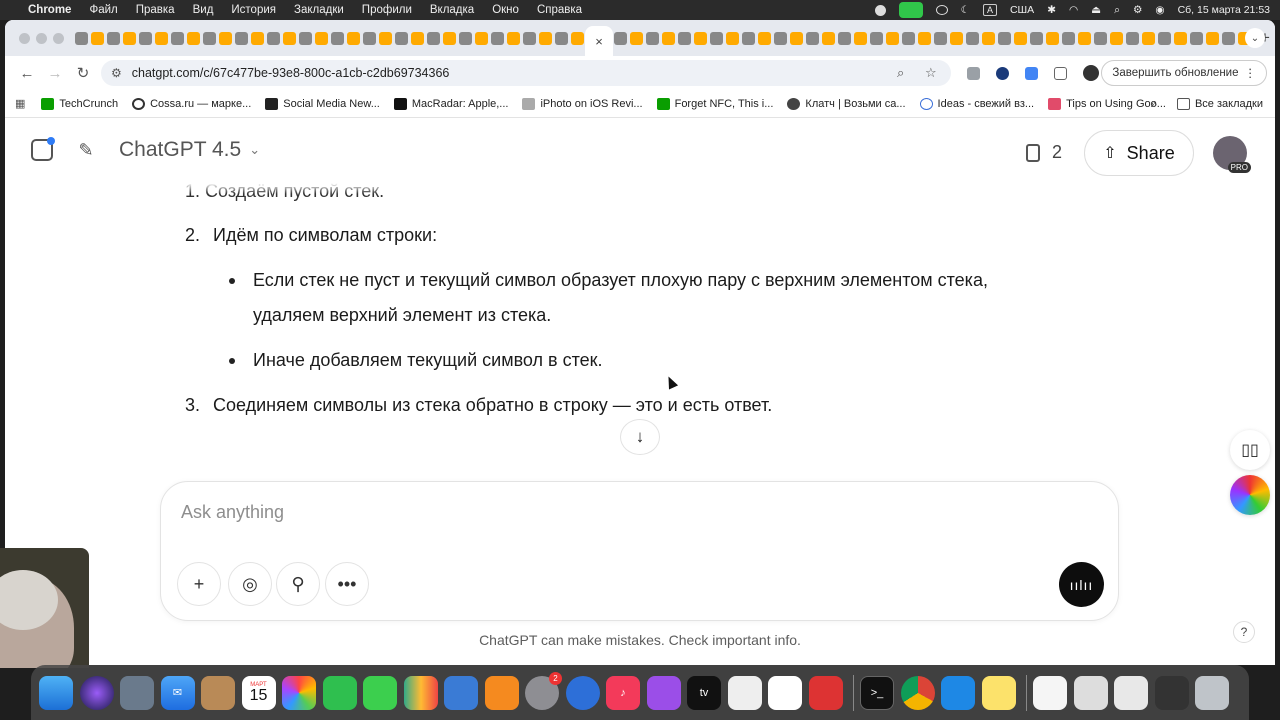 This screenshot has height=720, width=1280. I want to click on vscode-icon, so click(958, 692).